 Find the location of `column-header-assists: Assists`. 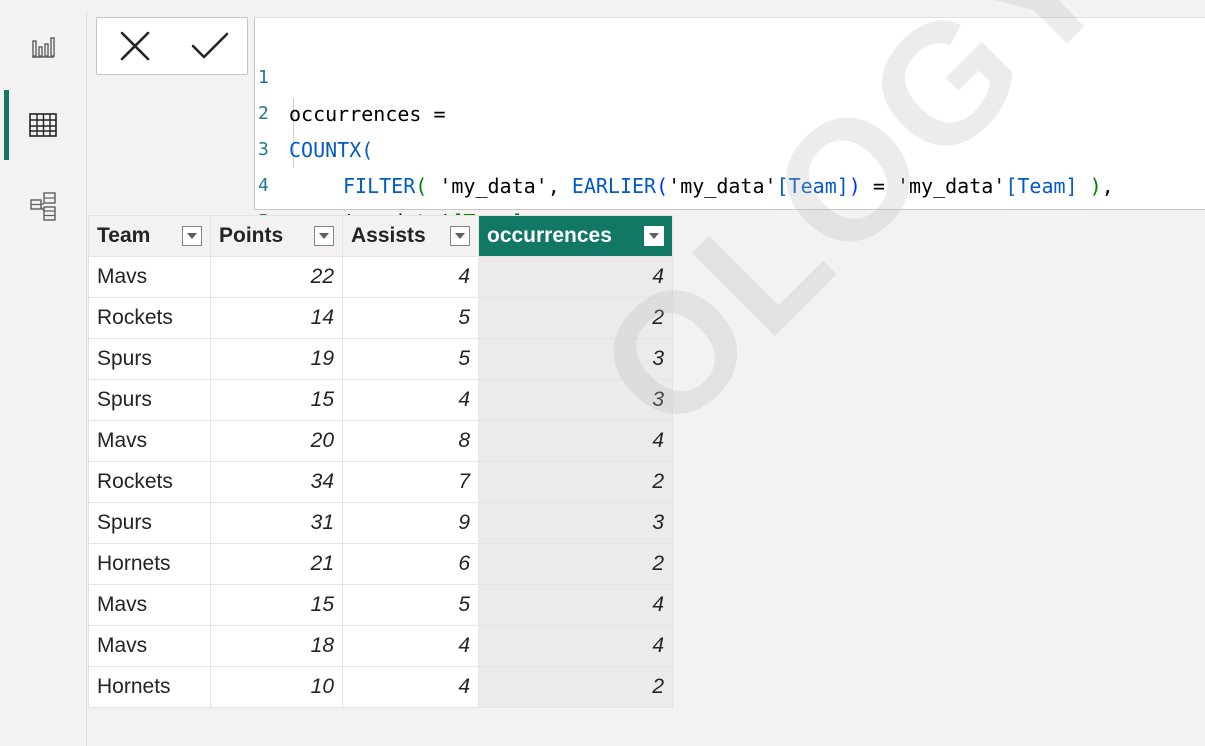

column-header-assists: Assists is located at coordinates (410, 236).